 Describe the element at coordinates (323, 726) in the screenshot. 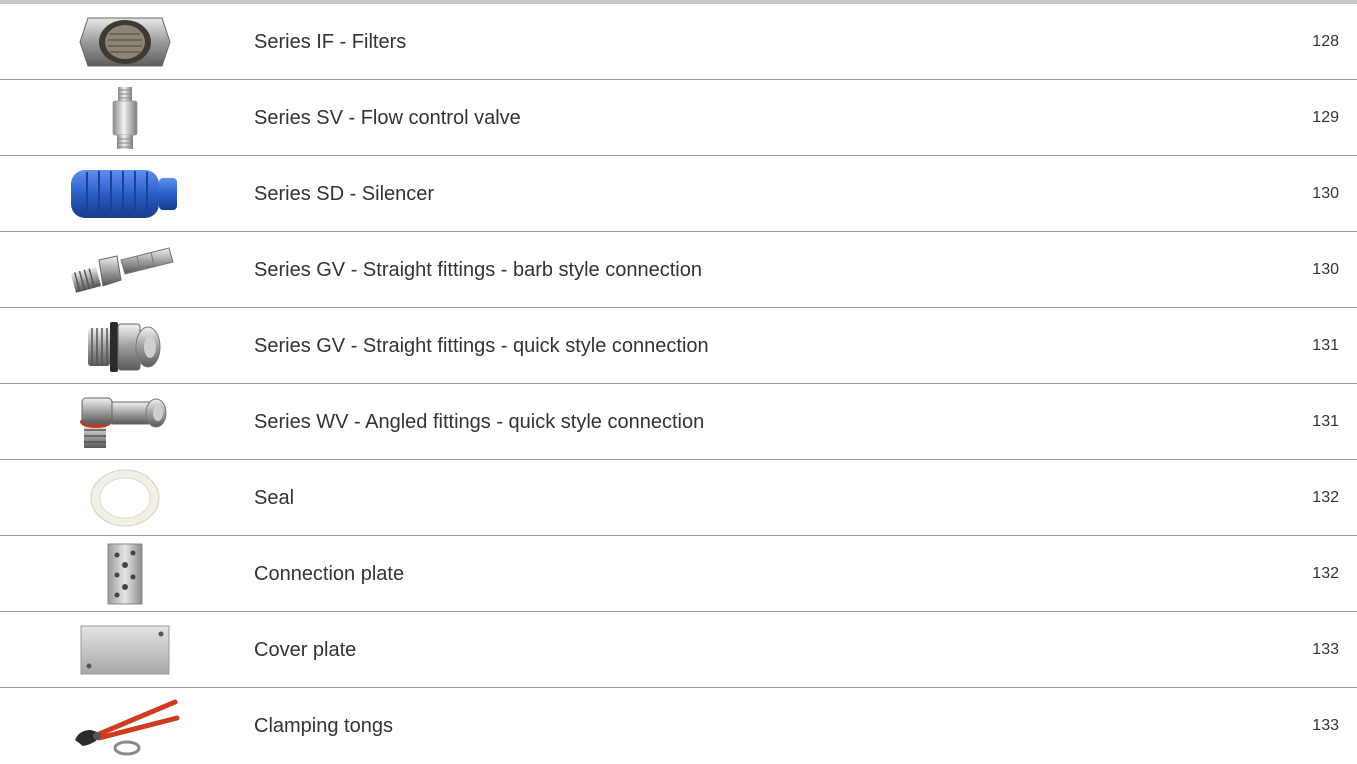

I see `row-label: Clamping tongs` at that location.